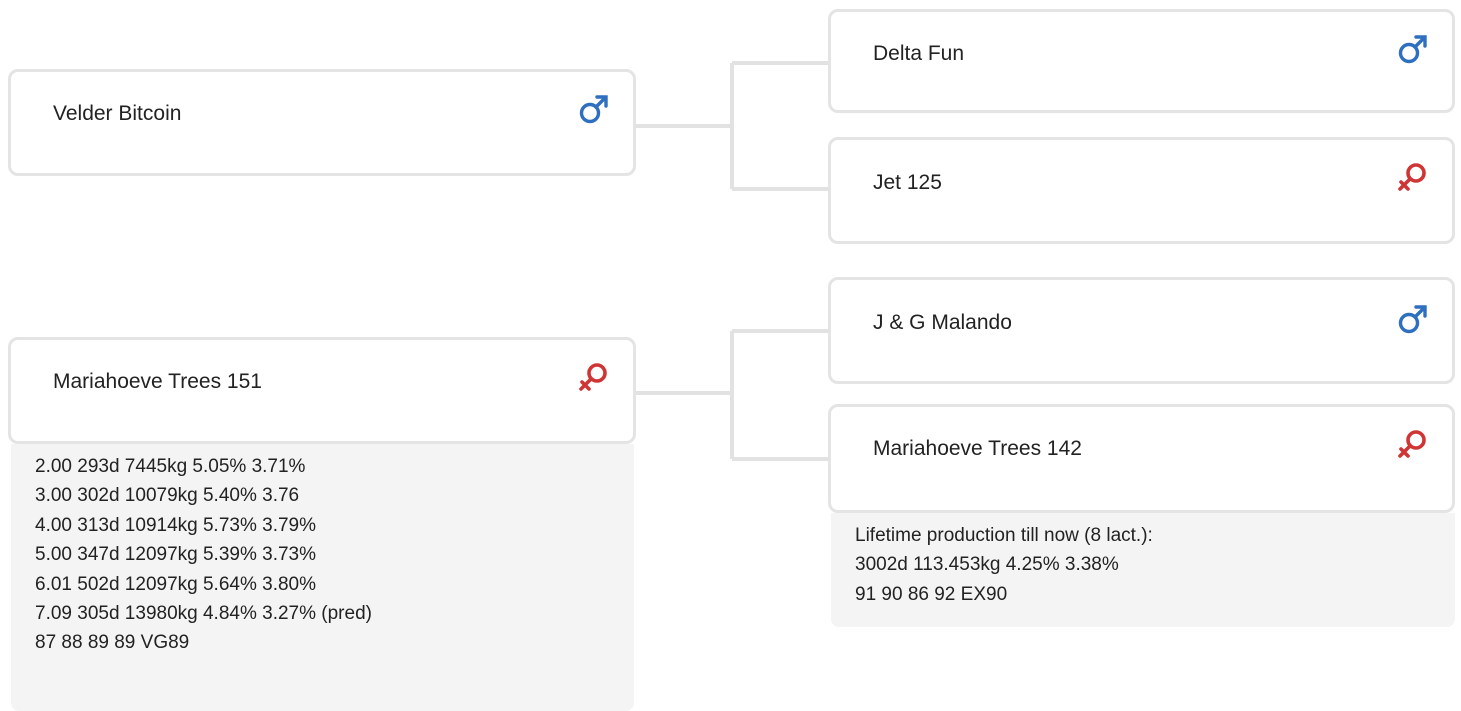 This screenshot has width=1461, height=711. Describe the element at coordinates (176, 584) in the screenshot. I see `production-line: 6.01 502d 12097kg 5.64% 3.80%` at that location.